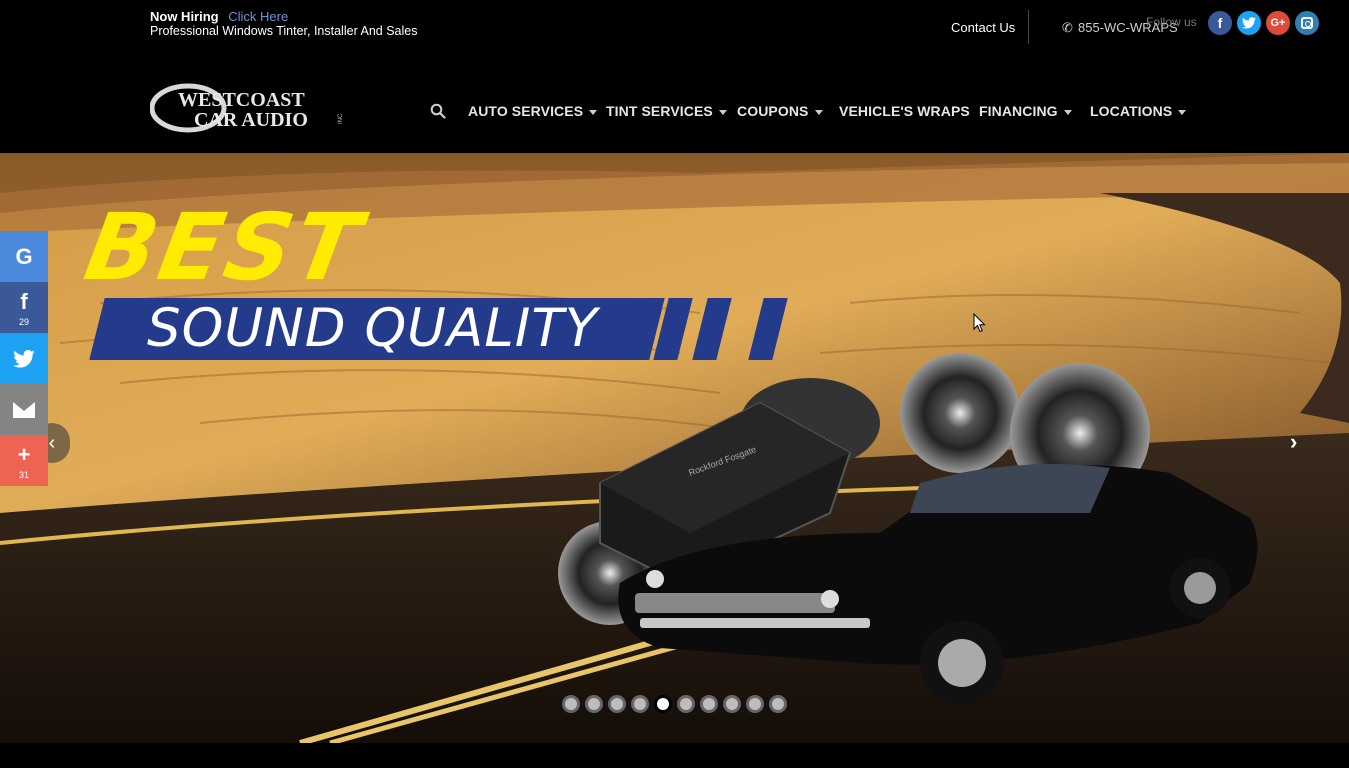  I want to click on share-more-button: + 31, so click(24, 460).